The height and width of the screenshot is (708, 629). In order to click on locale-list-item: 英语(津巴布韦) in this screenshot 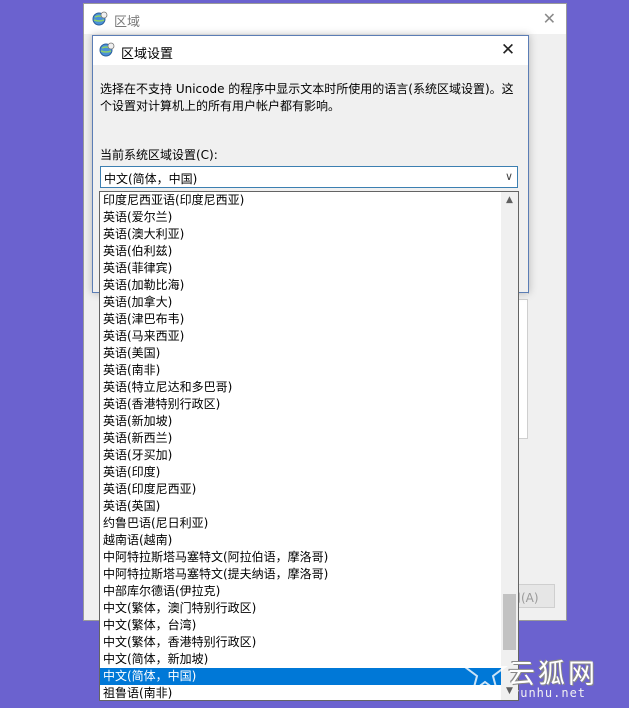, I will do `click(301, 319)`.